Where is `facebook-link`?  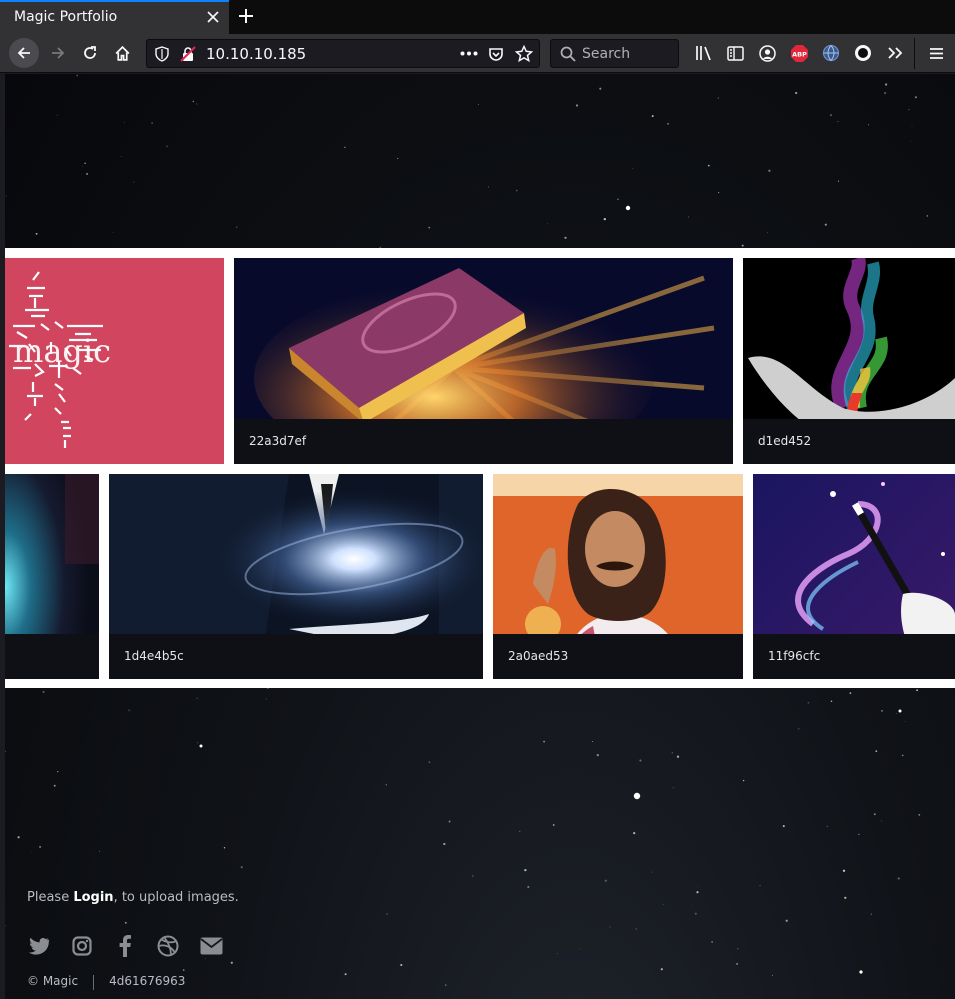 facebook-link is located at coordinates (125, 946).